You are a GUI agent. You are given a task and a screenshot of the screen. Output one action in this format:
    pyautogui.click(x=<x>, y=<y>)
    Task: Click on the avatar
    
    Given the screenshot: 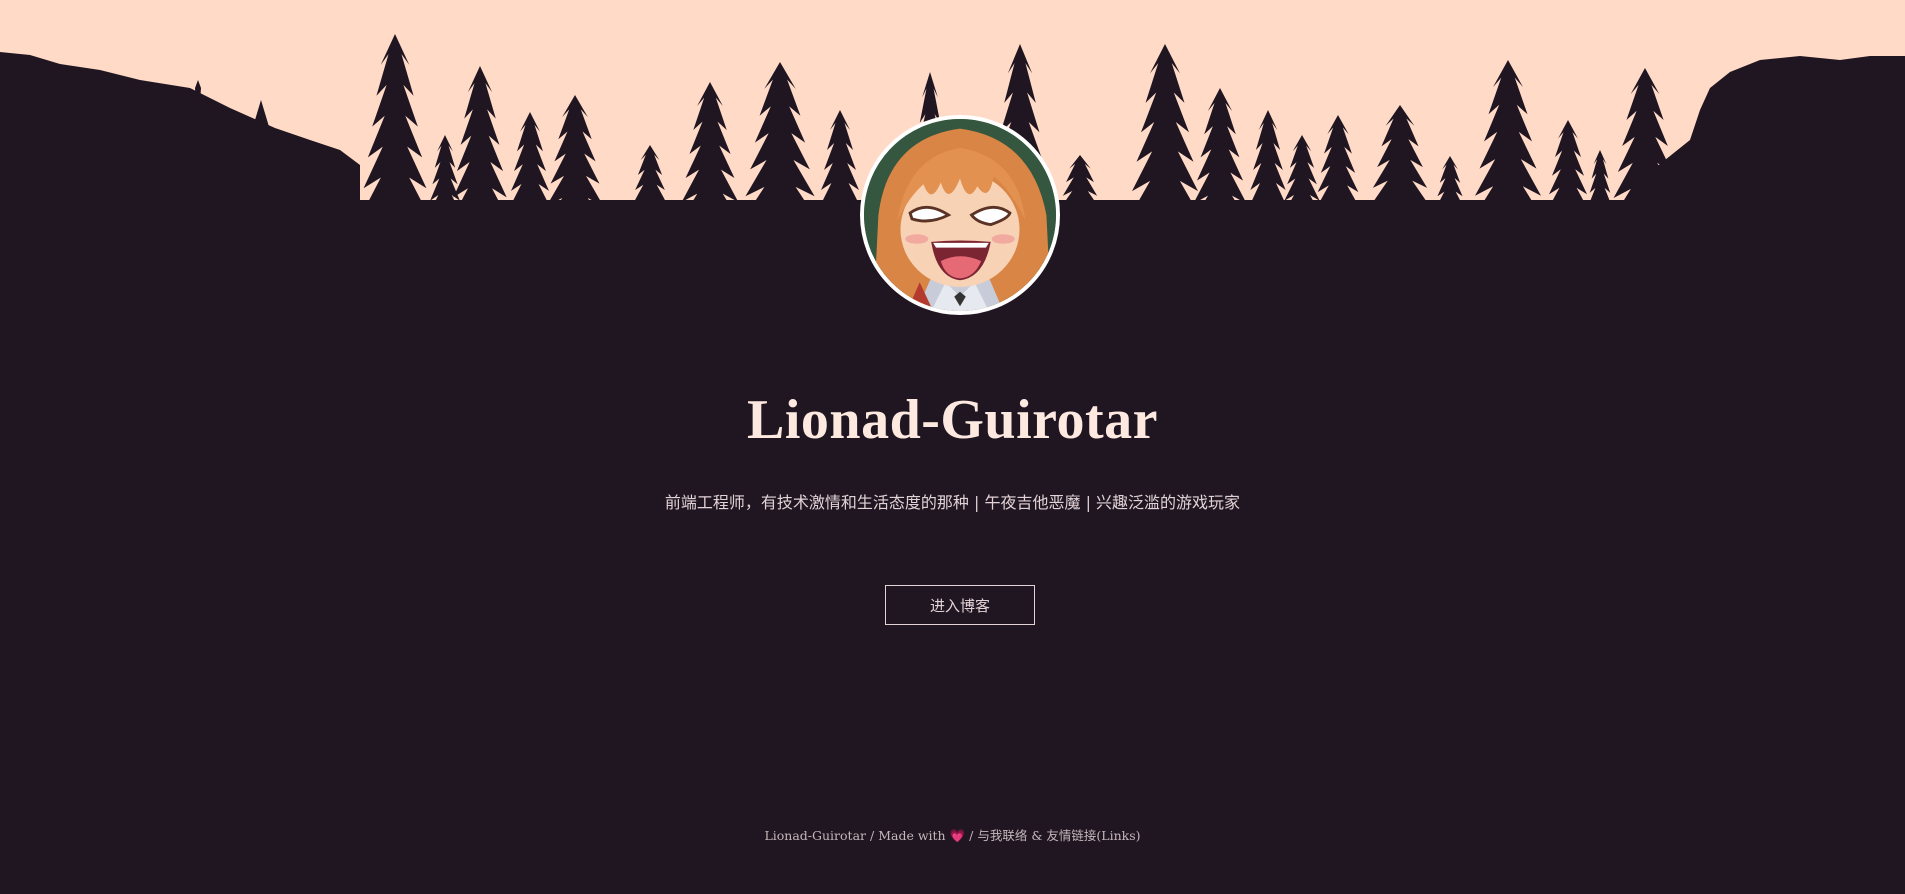 What is the action you would take?
    pyautogui.click(x=960, y=215)
    